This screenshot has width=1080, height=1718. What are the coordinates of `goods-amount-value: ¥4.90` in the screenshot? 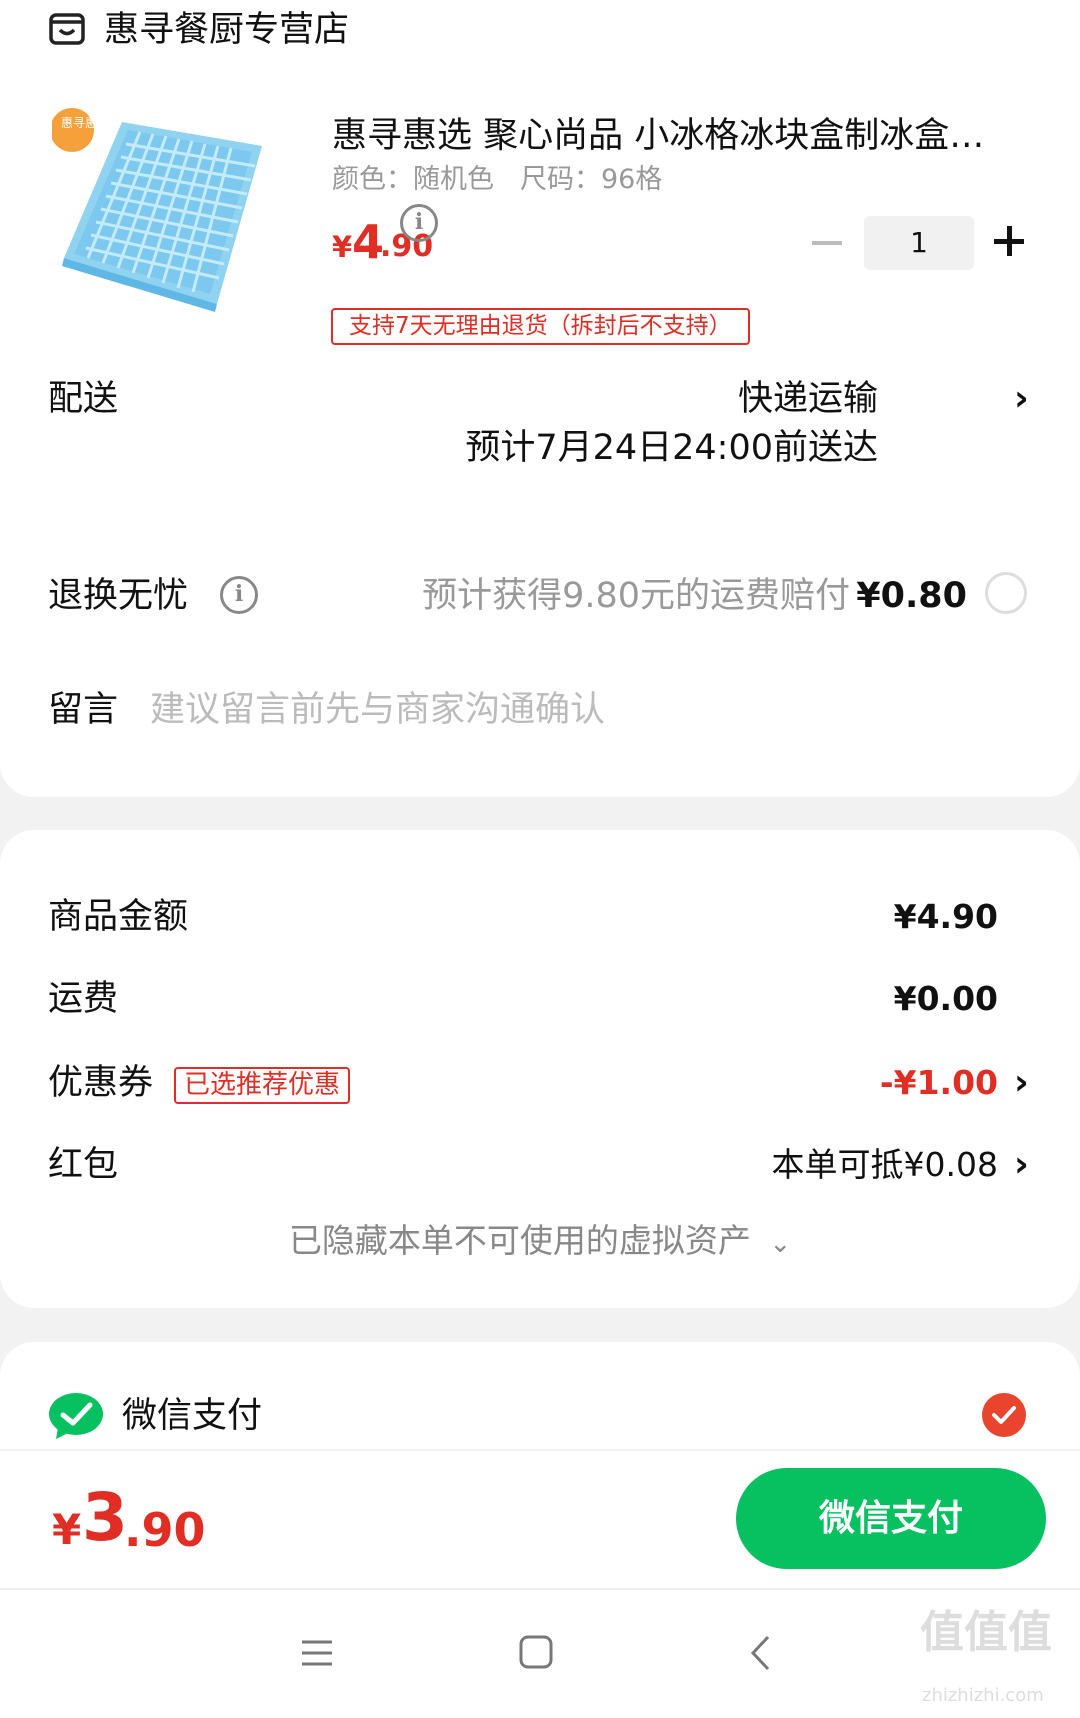 It's located at (945, 916).